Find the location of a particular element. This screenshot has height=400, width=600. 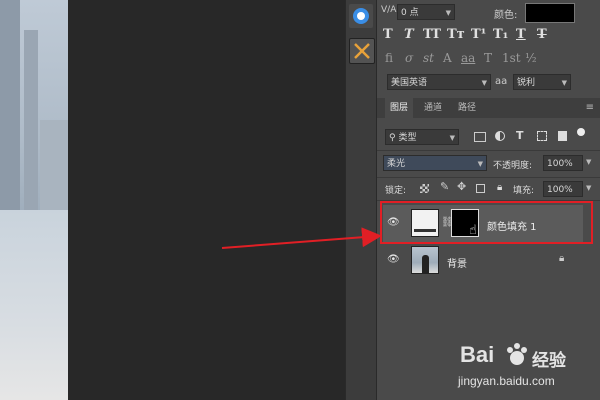

watermark-url: jingyan.baidu.com is located at coordinates (506, 381).